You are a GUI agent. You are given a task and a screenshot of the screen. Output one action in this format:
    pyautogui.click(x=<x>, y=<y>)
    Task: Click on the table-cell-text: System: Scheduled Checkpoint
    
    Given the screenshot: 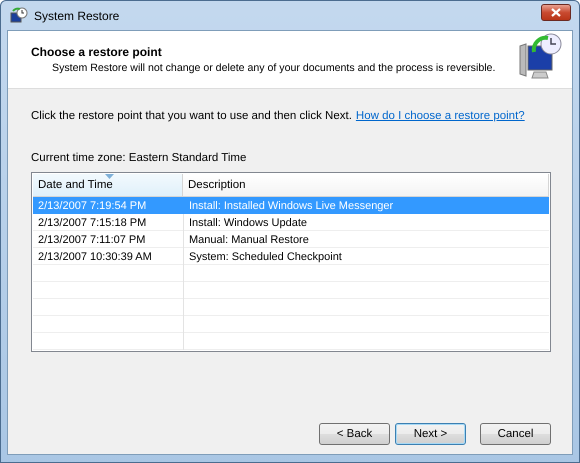 What is the action you would take?
    pyautogui.click(x=265, y=256)
    